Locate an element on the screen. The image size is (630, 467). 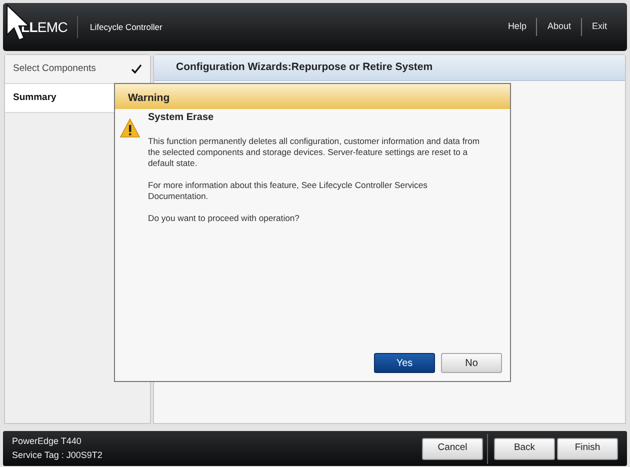
dialog-button: No is located at coordinates (471, 363).